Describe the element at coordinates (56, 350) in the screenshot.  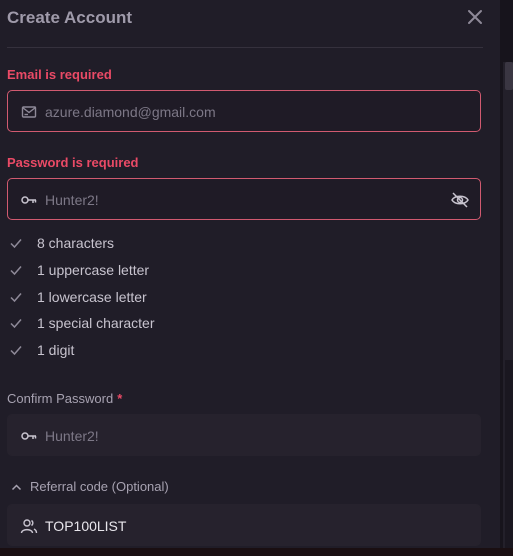
I see `requirement-text: 1 digit` at that location.